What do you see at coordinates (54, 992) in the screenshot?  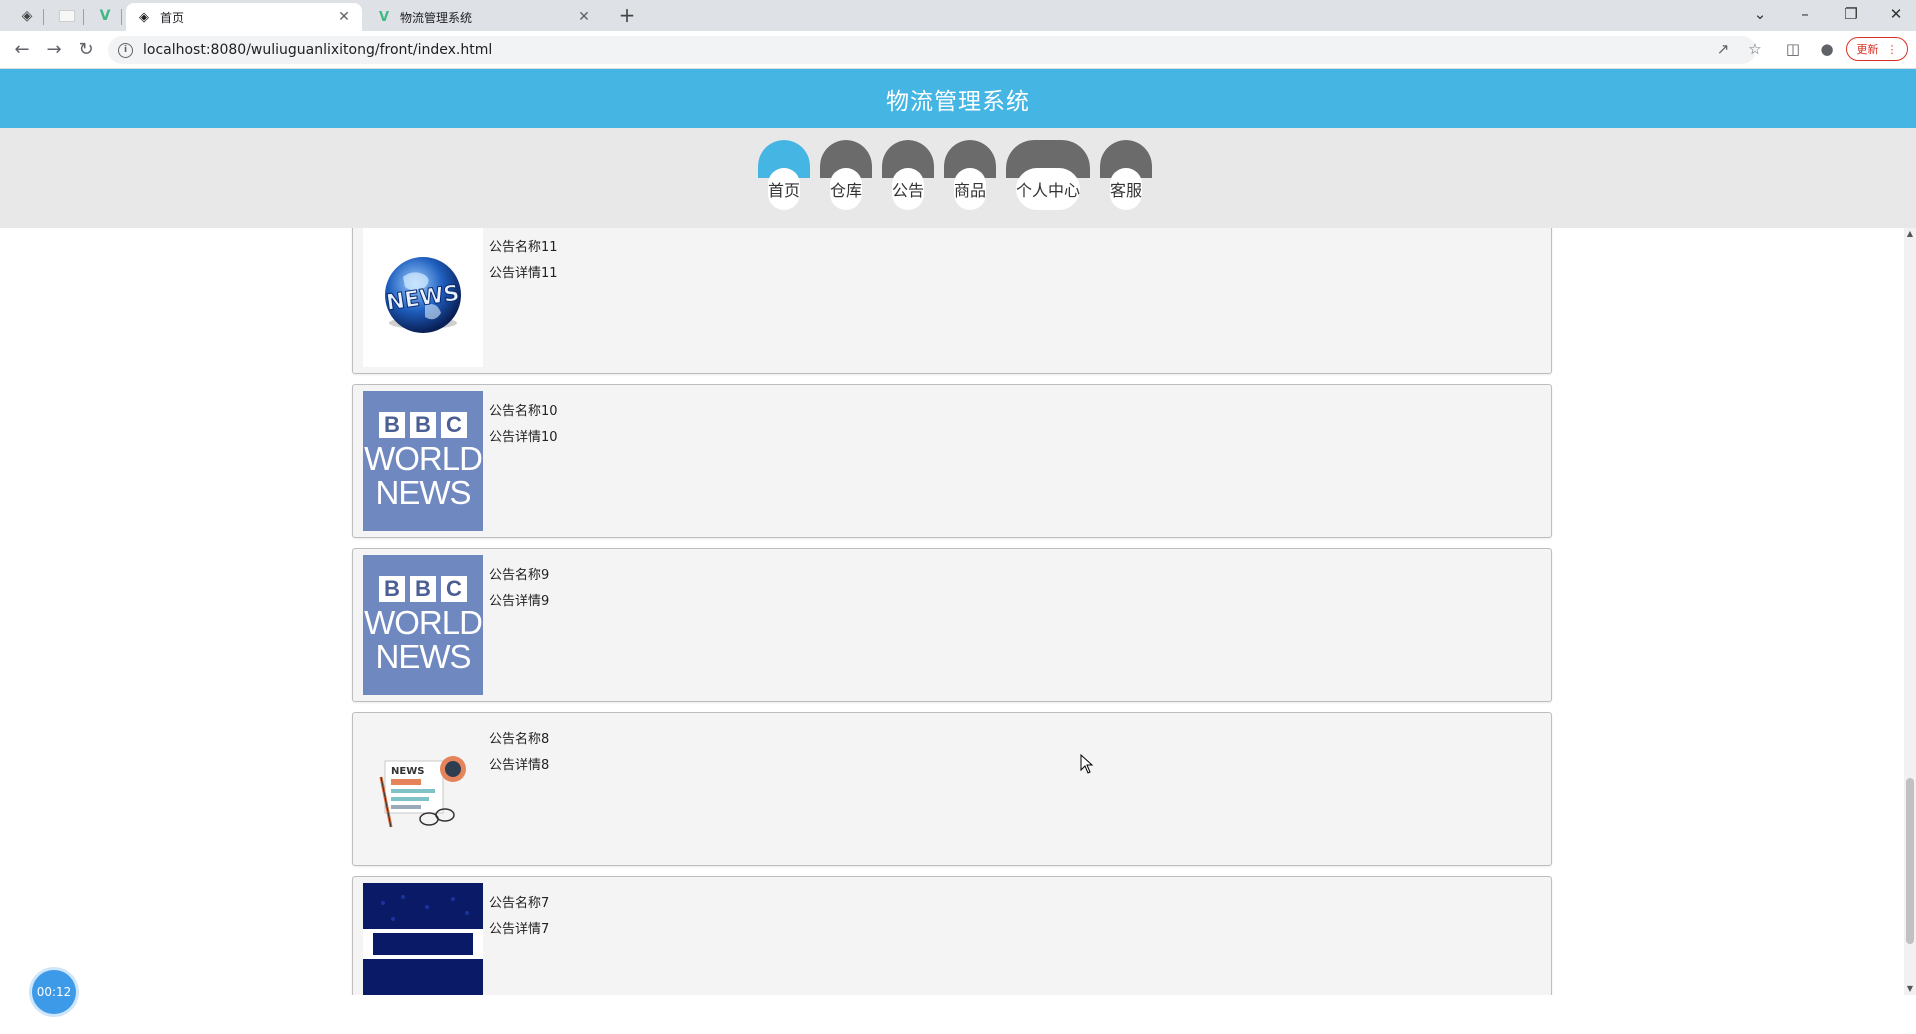 I see `recording-timer: 00:12` at bounding box center [54, 992].